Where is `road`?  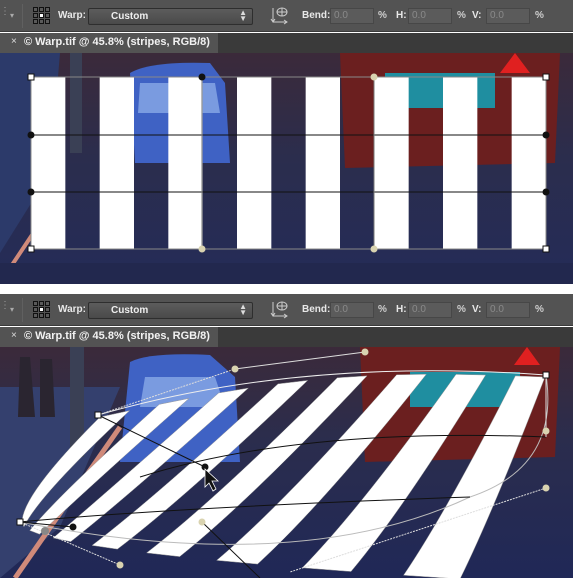
road is located at coordinates (286, 273).